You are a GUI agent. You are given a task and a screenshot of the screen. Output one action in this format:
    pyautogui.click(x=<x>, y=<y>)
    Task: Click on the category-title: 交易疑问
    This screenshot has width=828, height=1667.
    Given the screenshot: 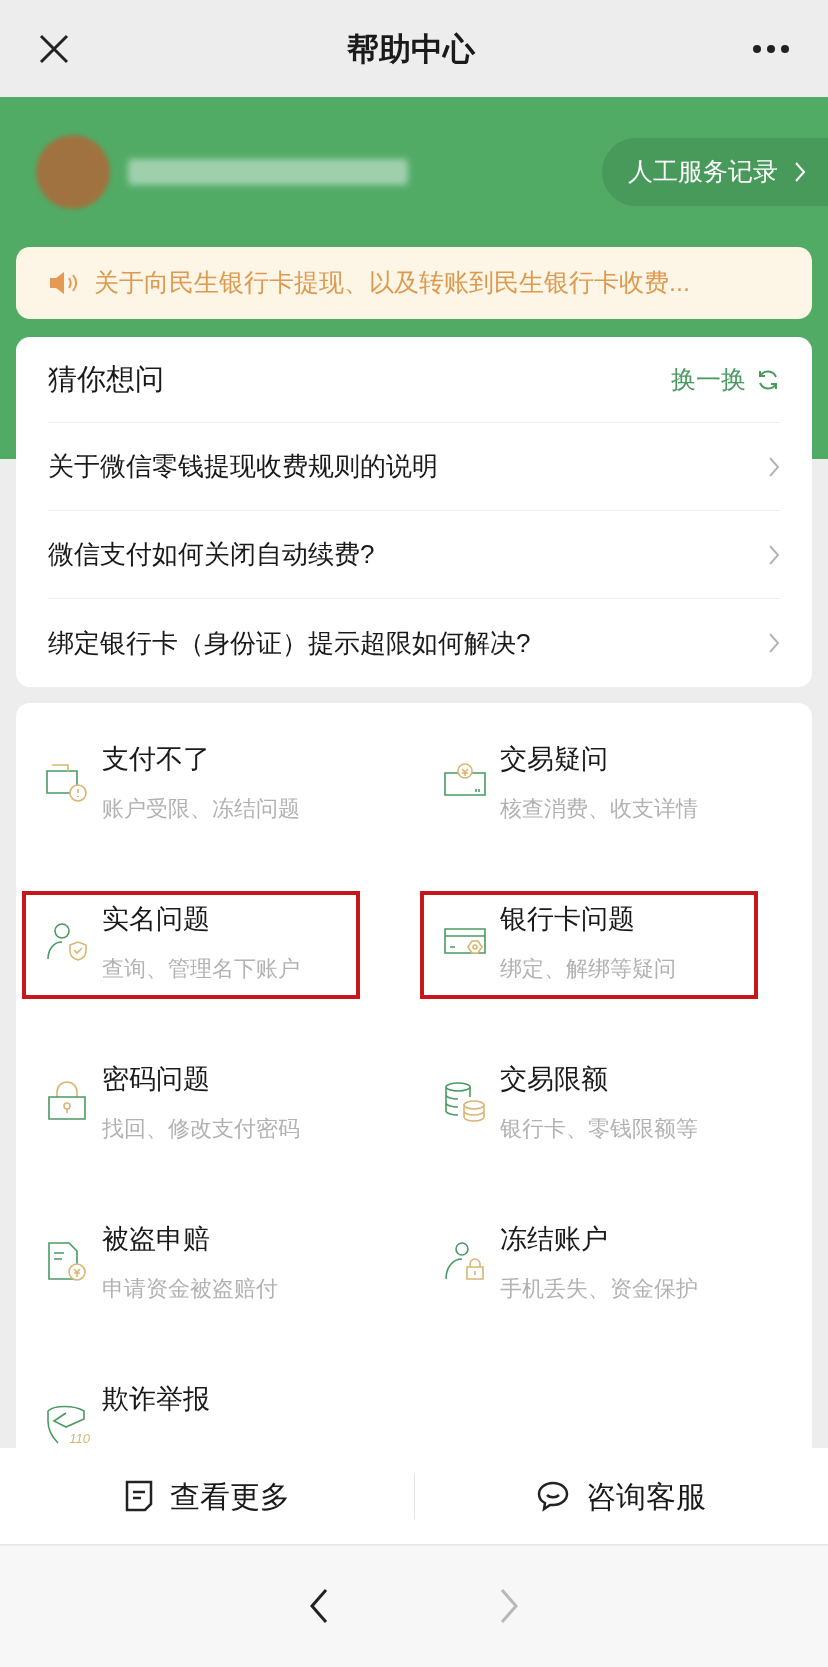 What is the action you would take?
    pyautogui.click(x=554, y=759)
    